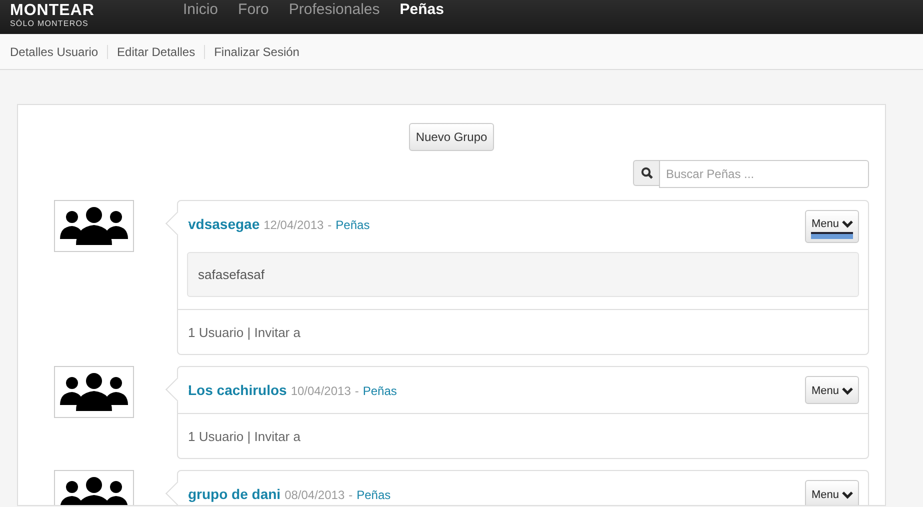 The height and width of the screenshot is (507, 923). Describe the element at coordinates (224, 224) in the screenshot. I see `group-name-link: vdsasegae` at that location.